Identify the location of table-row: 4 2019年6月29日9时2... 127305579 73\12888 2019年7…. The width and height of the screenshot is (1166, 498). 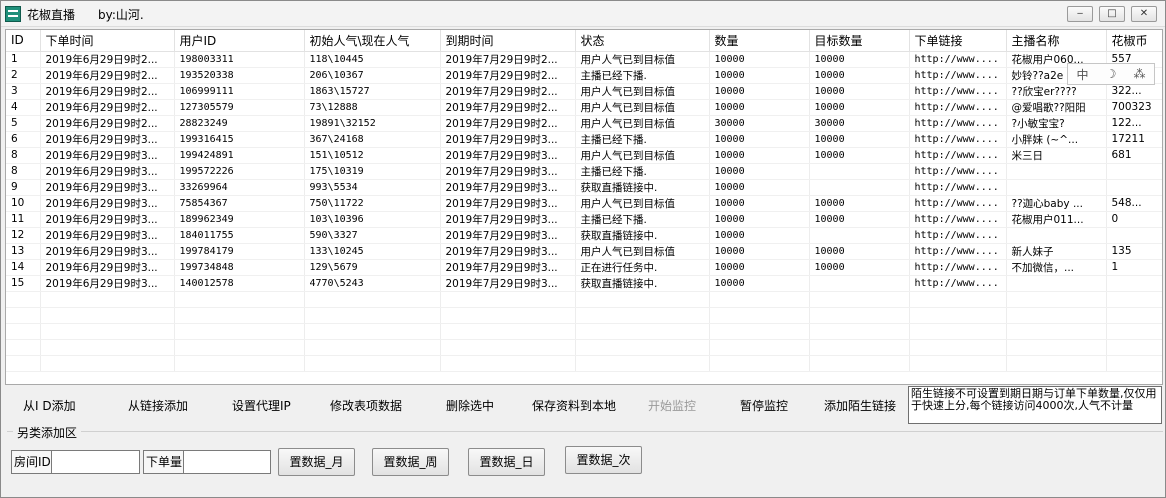
(584, 107).